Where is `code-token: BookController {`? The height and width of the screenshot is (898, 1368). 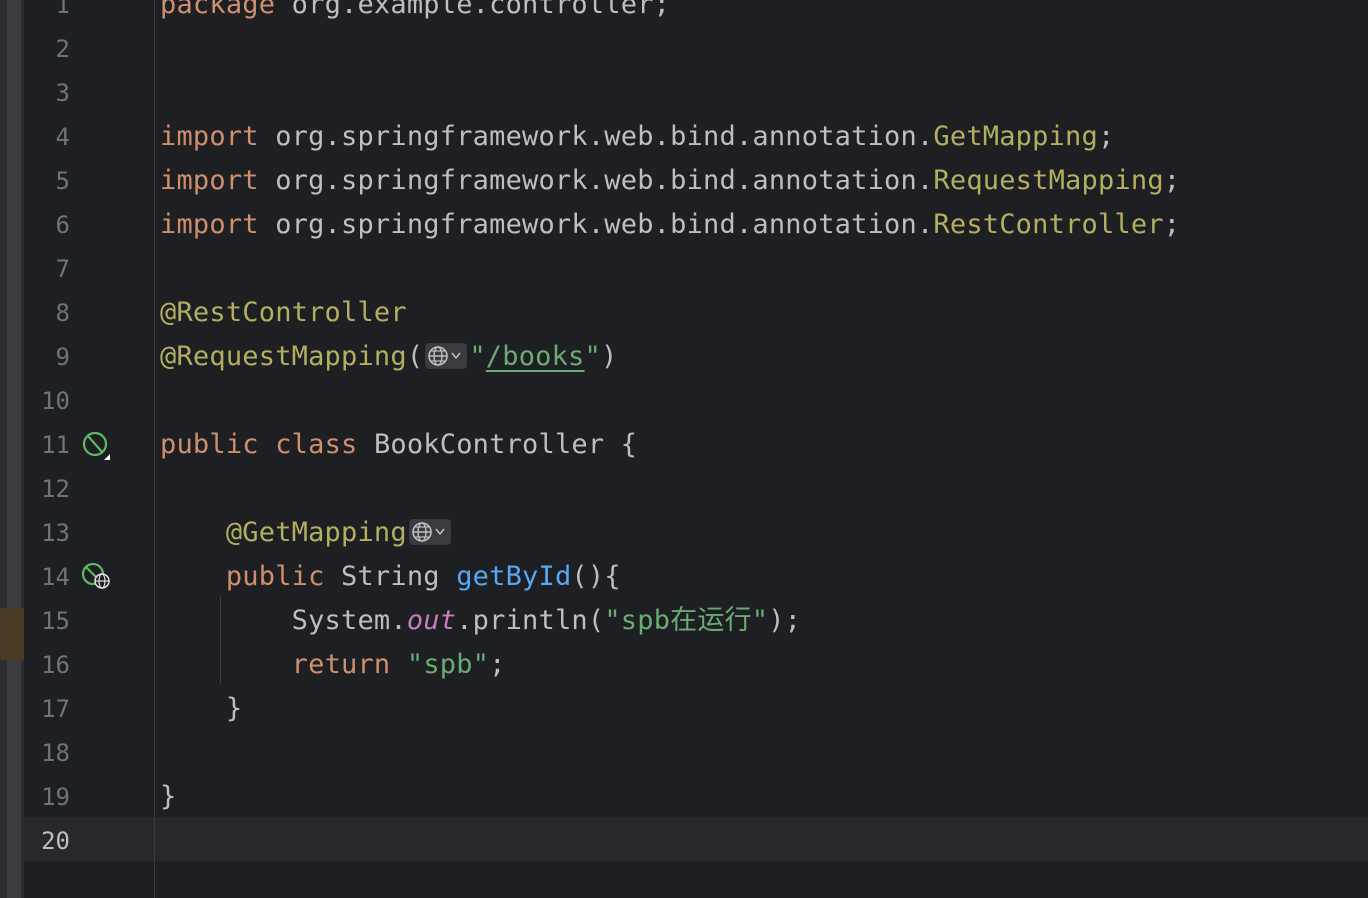
code-token: BookController { is located at coordinates (497, 444).